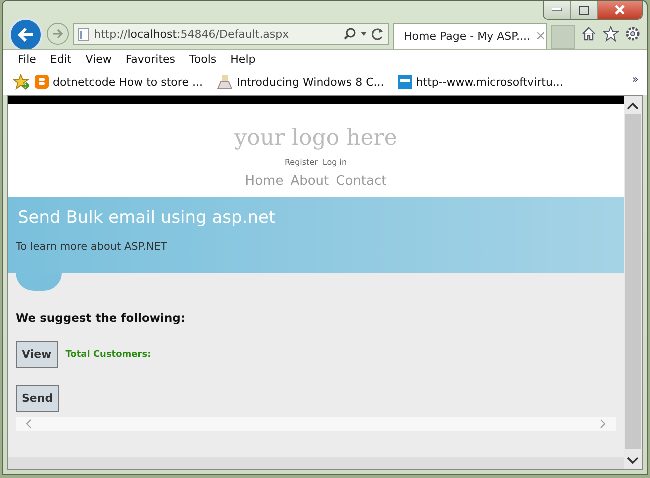  Describe the element at coordinates (83, 34) in the screenshot. I see `page-icon` at that location.